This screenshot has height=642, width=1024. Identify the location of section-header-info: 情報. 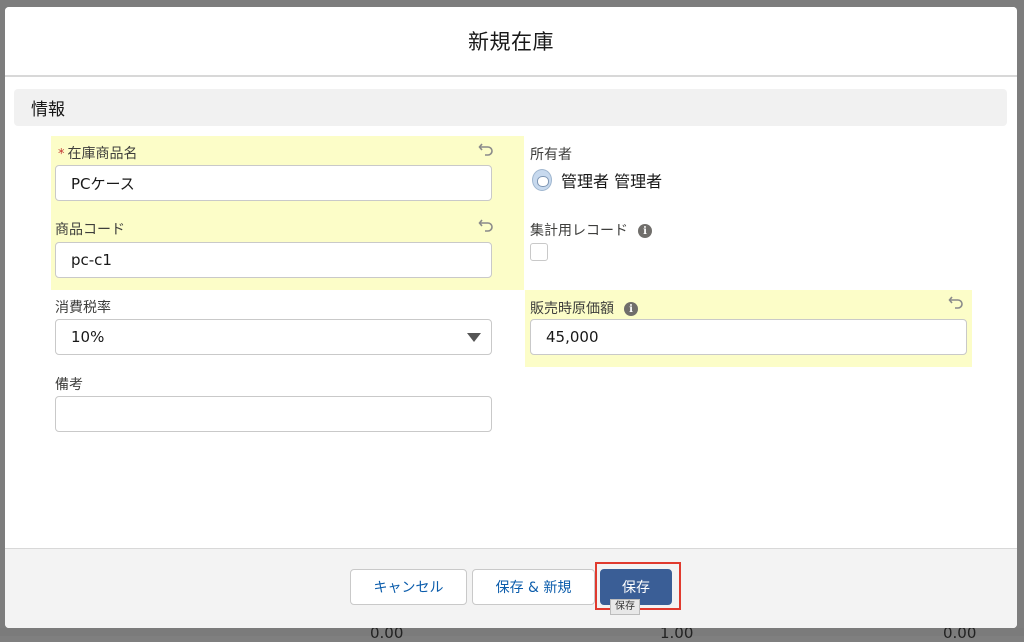
(510, 107).